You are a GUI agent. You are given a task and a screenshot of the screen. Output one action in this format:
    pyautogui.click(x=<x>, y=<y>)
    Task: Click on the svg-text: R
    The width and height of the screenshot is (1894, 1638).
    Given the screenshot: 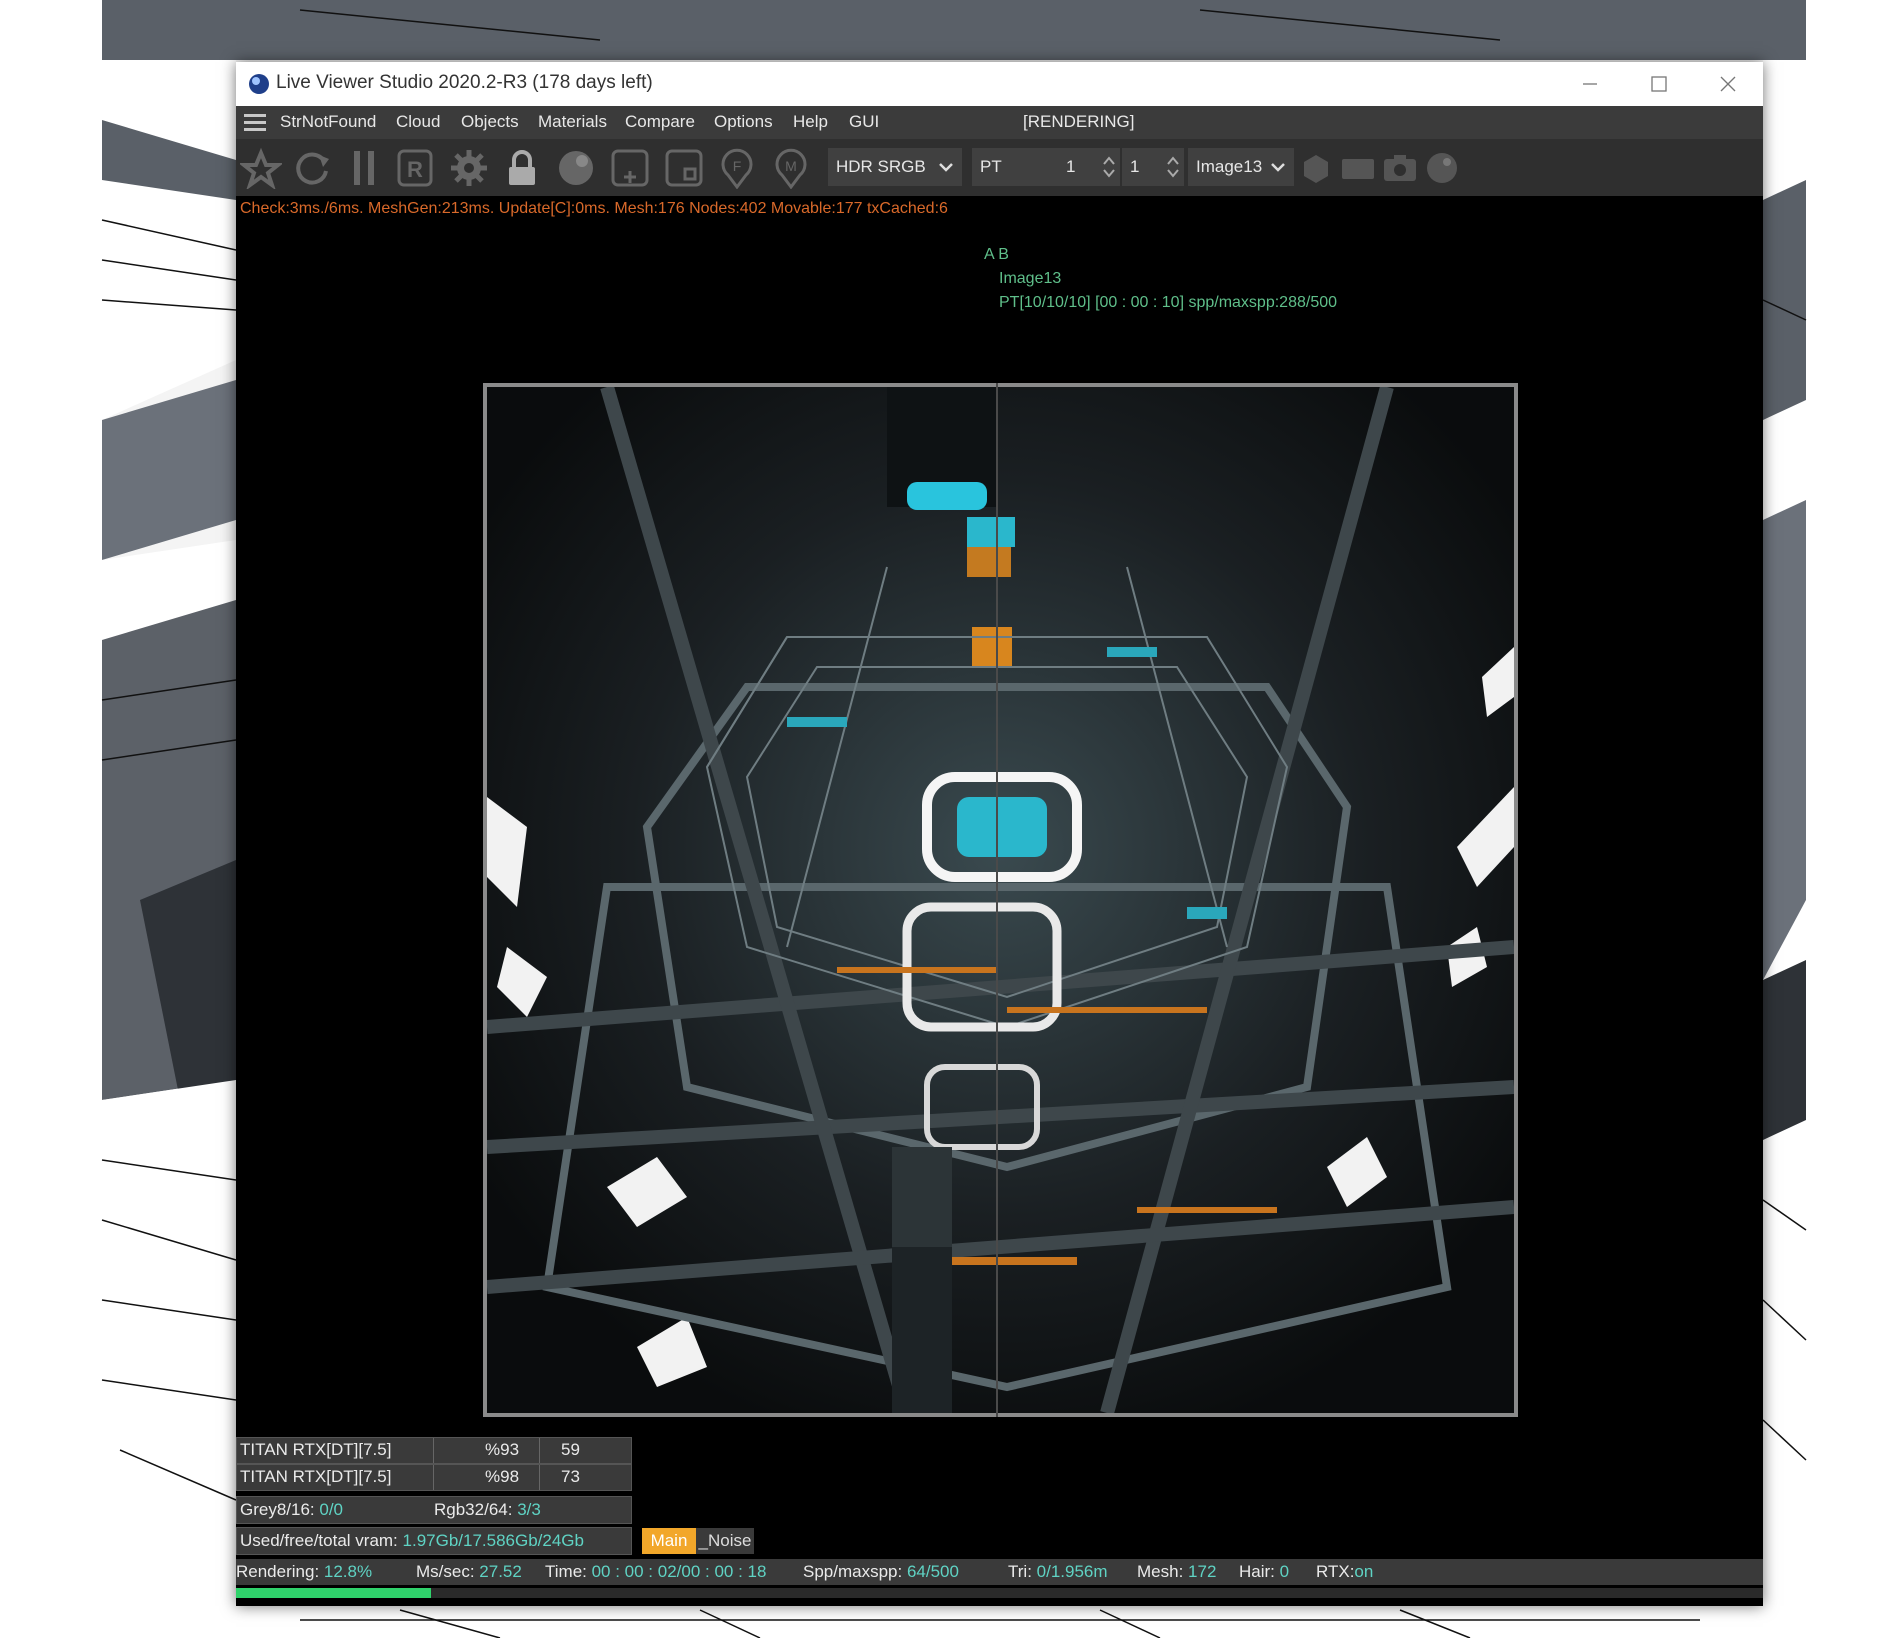 What is the action you would take?
    pyautogui.click(x=415, y=169)
    